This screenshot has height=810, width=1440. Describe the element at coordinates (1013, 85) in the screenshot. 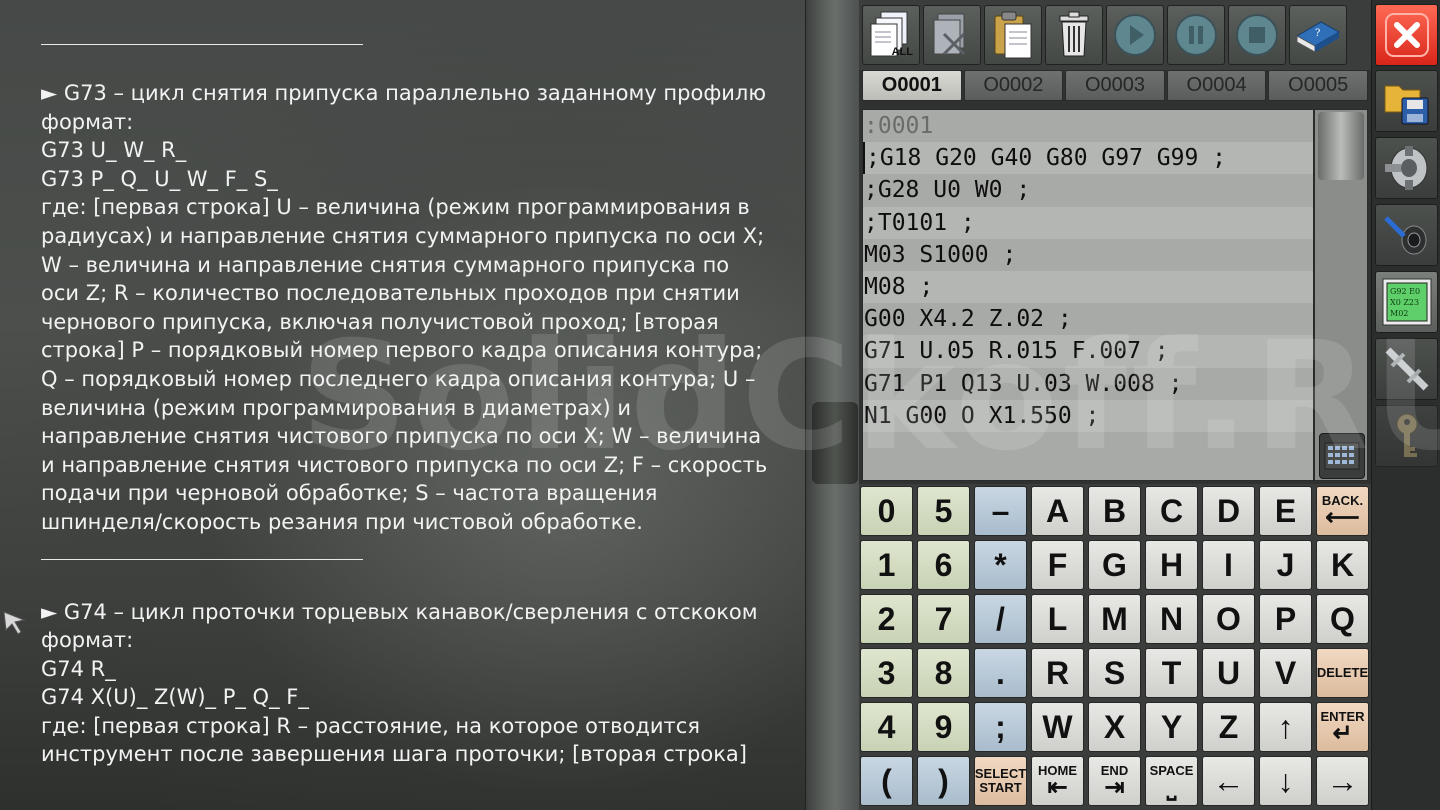

I see `tab-o0002: O0002` at that location.